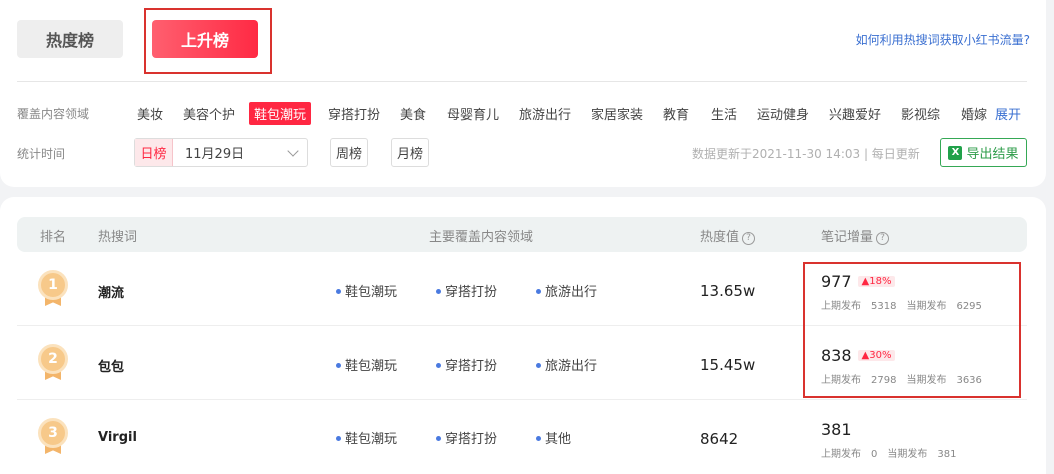  What do you see at coordinates (855, 235) in the screenshot?
I see `header-notes: 笔记增量?` at bounding box center [855, 235].